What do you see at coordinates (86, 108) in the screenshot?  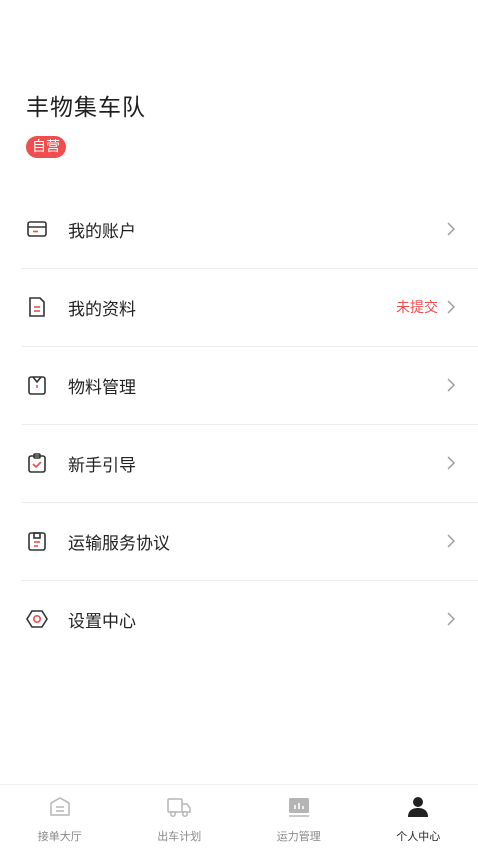 I see `team-name: 丰物集车队` at bounding box center [86, 108].